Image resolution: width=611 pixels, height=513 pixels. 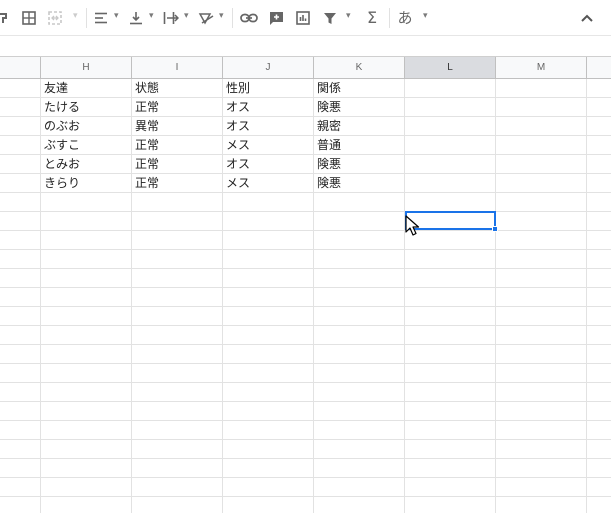 I want to click on input-tools-dropdown-icon: ▾, so click(x=425, y=16).